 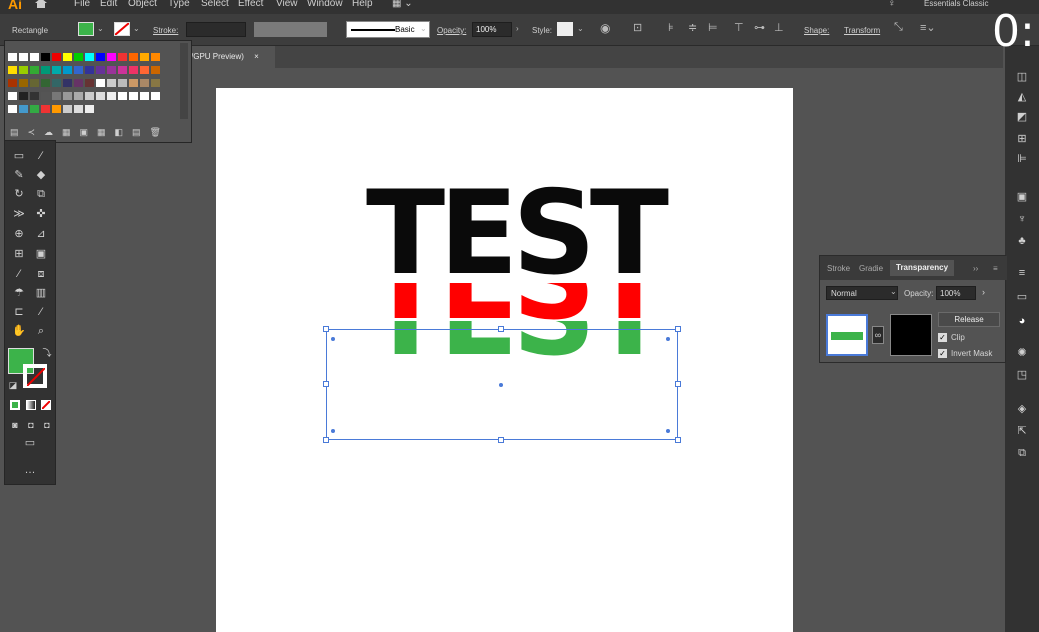 What do you see at coordinates (326, 329) in the screenshot?
I see `handle-top-left` at bounding box center [326, 329].